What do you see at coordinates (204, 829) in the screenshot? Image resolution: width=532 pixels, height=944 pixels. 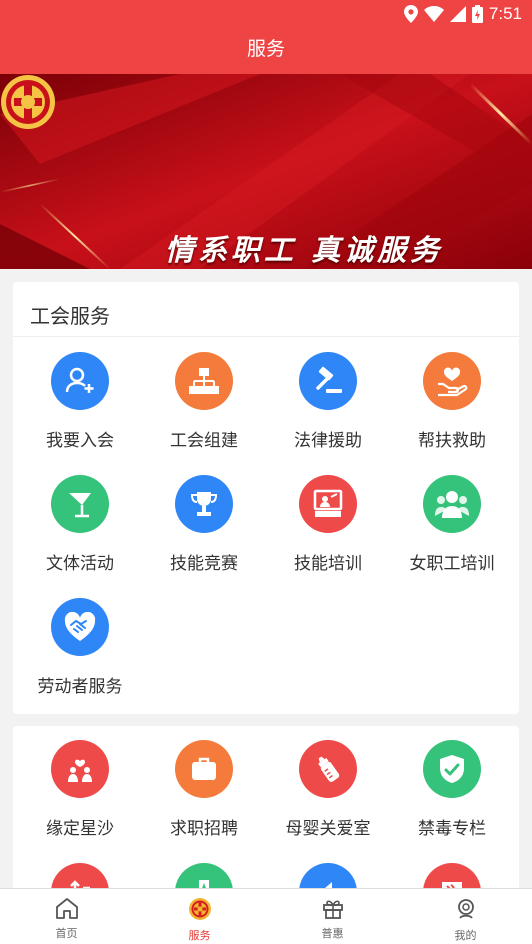 I see `service-label: 求职招聘` at bounding box center [204, 829].